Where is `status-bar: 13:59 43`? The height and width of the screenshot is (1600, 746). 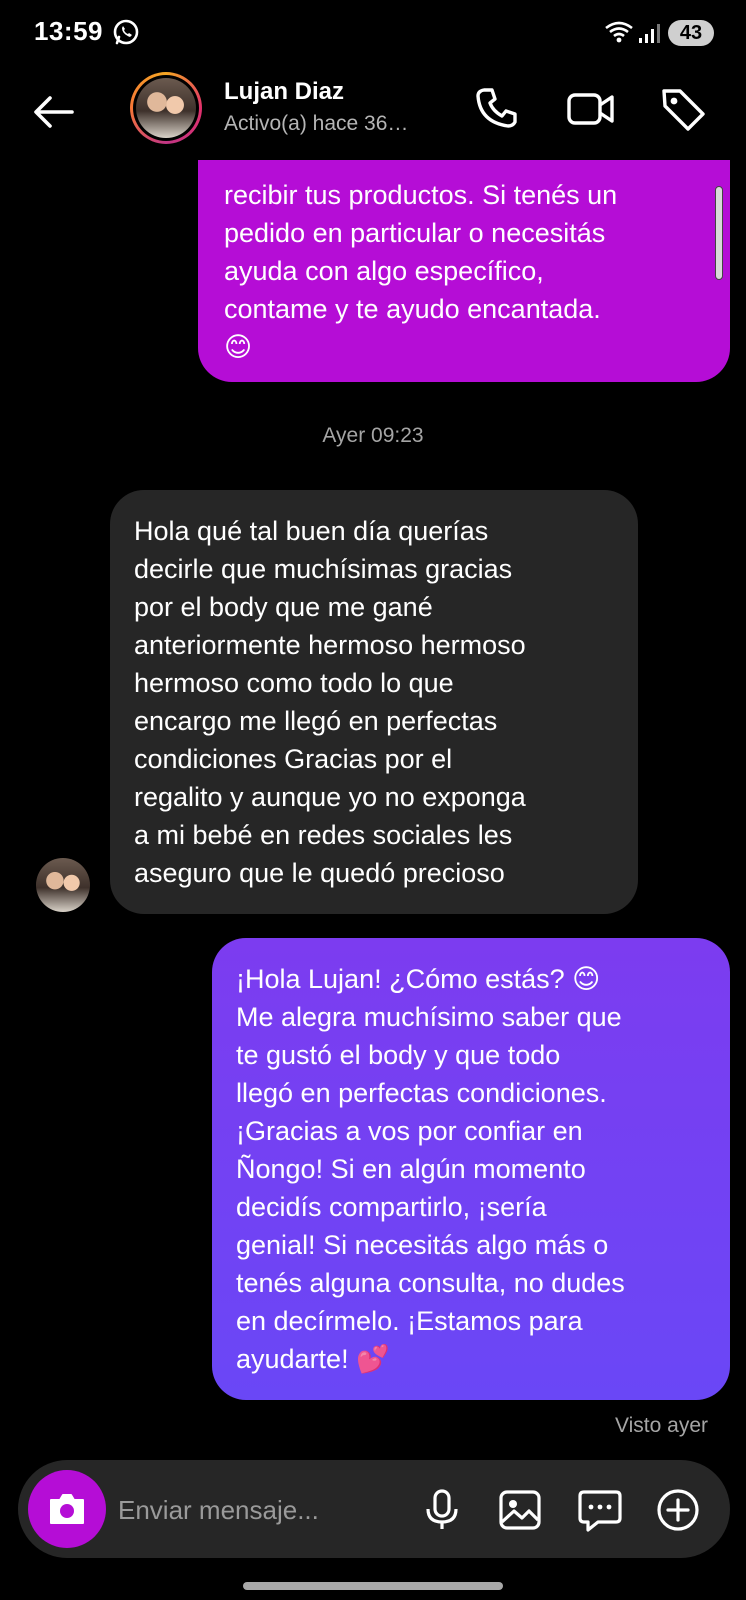 status-bar: 13:59 43 is located at coordinates (373, 32).